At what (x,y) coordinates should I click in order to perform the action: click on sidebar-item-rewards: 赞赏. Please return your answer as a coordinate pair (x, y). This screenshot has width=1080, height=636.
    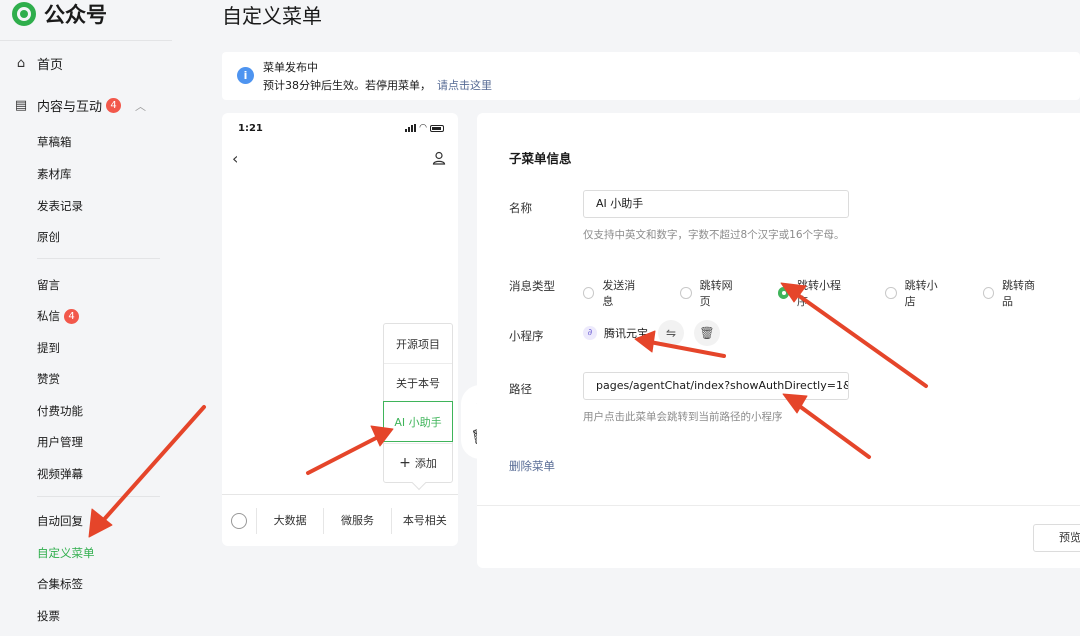
    Looking at the image, I should click on (48, 379).